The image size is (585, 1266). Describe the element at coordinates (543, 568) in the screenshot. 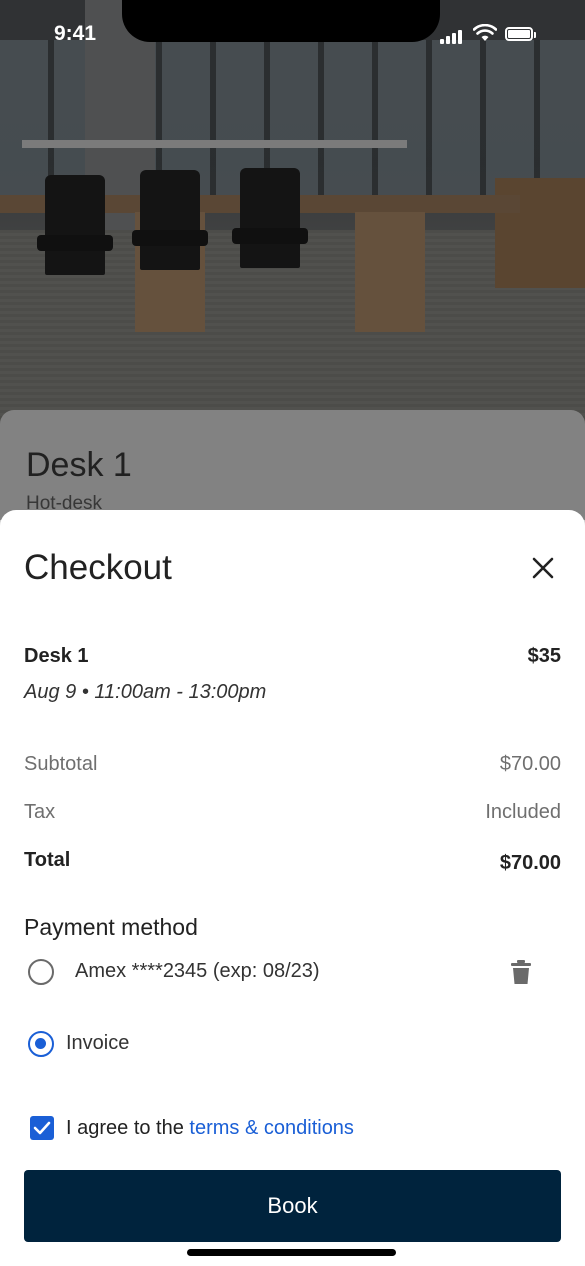

I see `close-icon` at that location.